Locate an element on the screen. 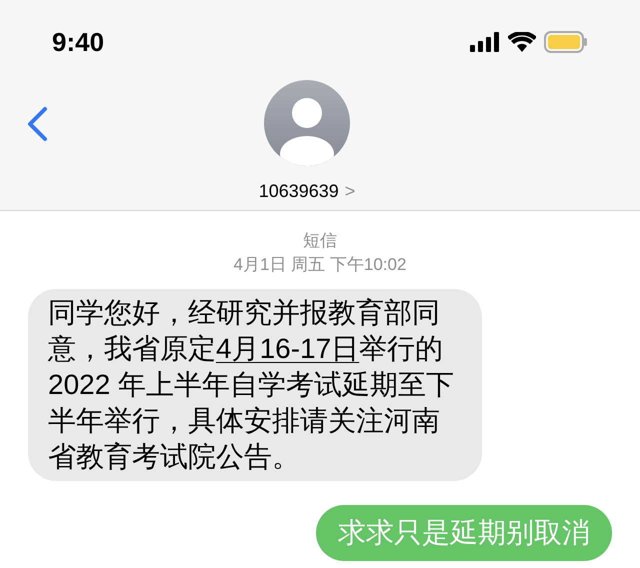 This screenshot has width=640, height=568. wifi-icon is located at coordinates (522, 42).